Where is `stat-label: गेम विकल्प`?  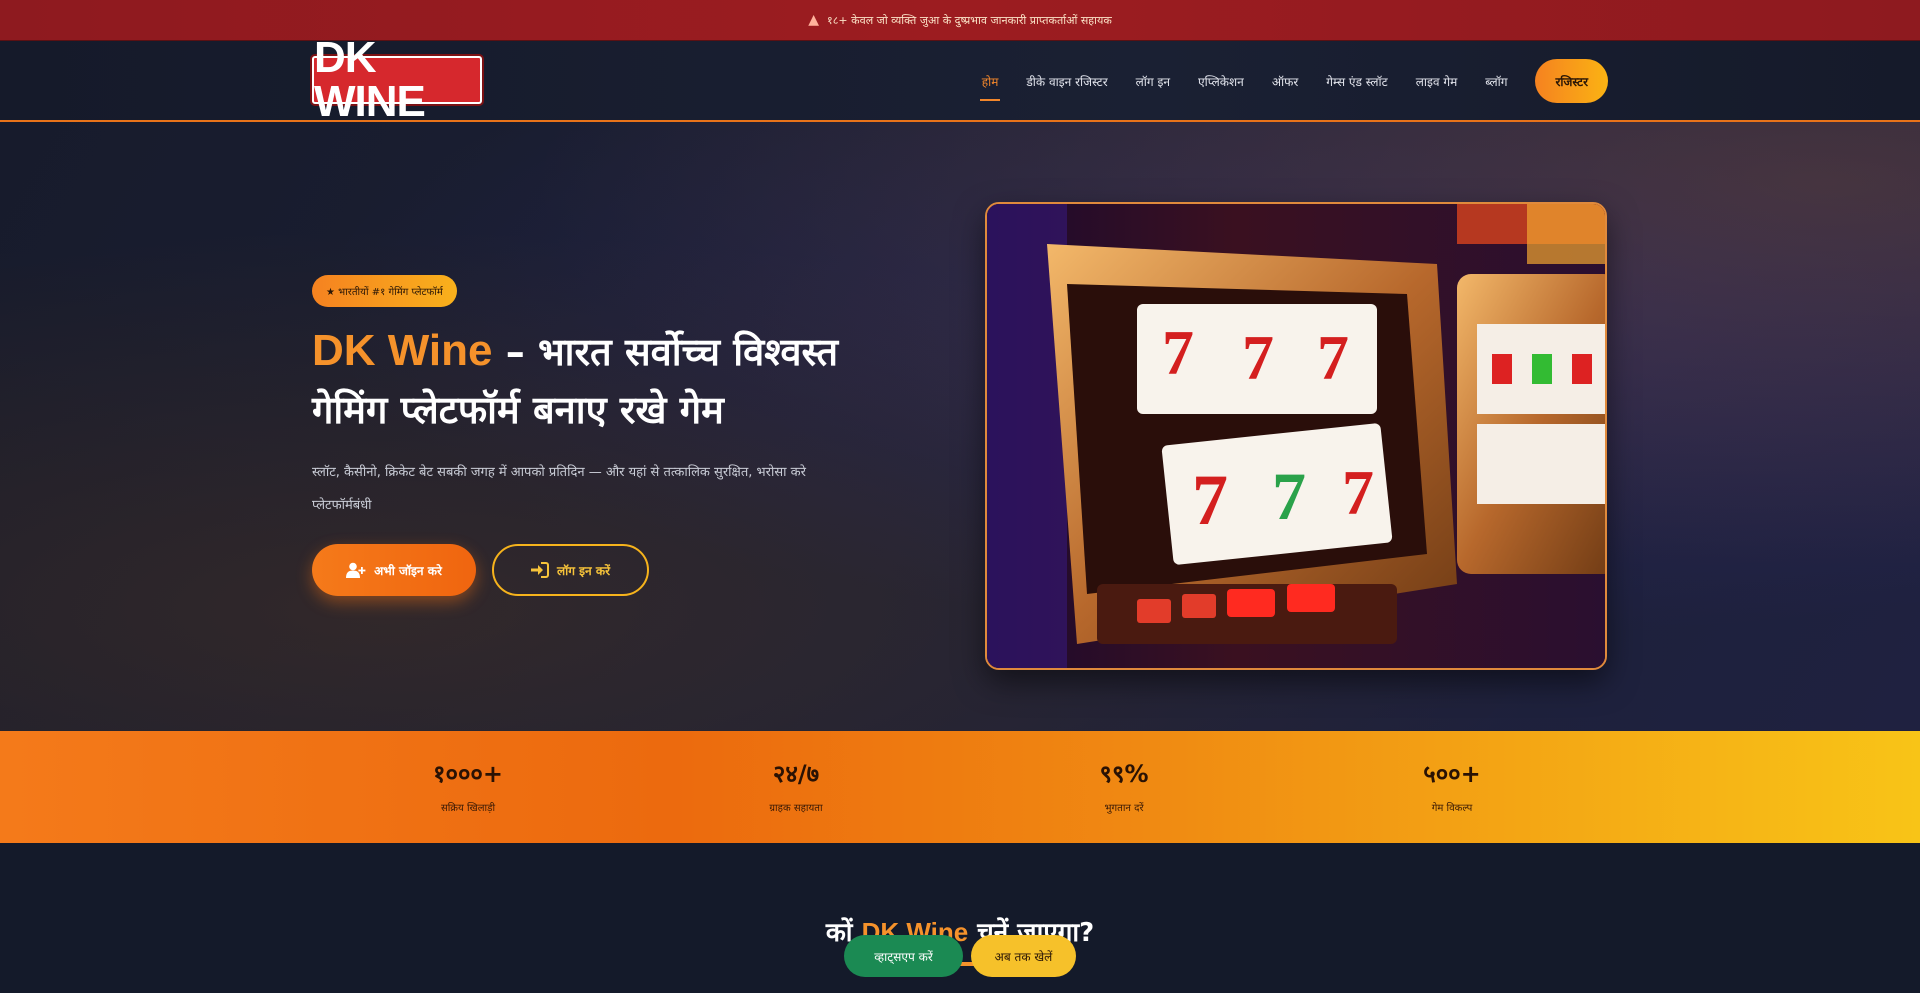
stat-label: गेम विकल्प is located at coordinates (1452, 808).